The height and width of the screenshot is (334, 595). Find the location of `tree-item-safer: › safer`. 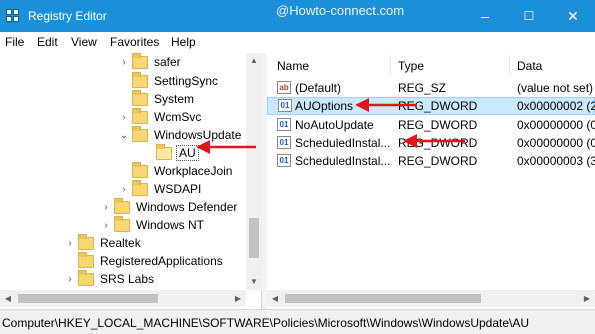

tree-item-safer: › safer is located at coordinates (150, 62).